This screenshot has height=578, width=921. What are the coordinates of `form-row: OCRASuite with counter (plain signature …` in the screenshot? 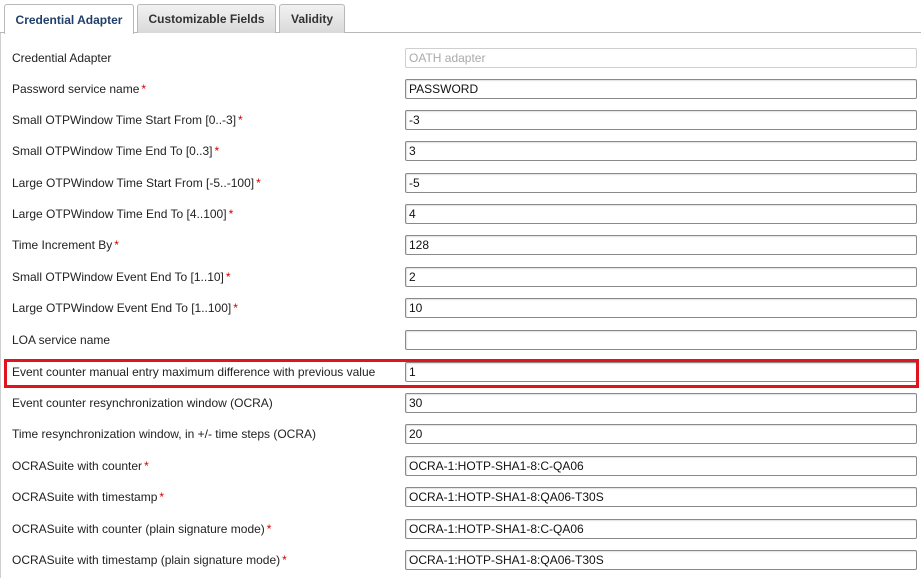 It's located at (461, 529).